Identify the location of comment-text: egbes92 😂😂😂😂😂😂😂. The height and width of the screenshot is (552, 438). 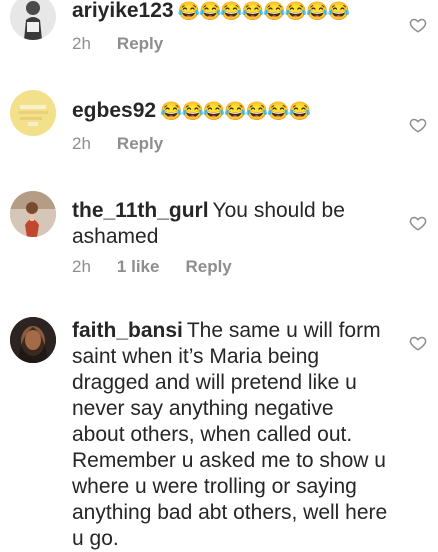
(231, 111).